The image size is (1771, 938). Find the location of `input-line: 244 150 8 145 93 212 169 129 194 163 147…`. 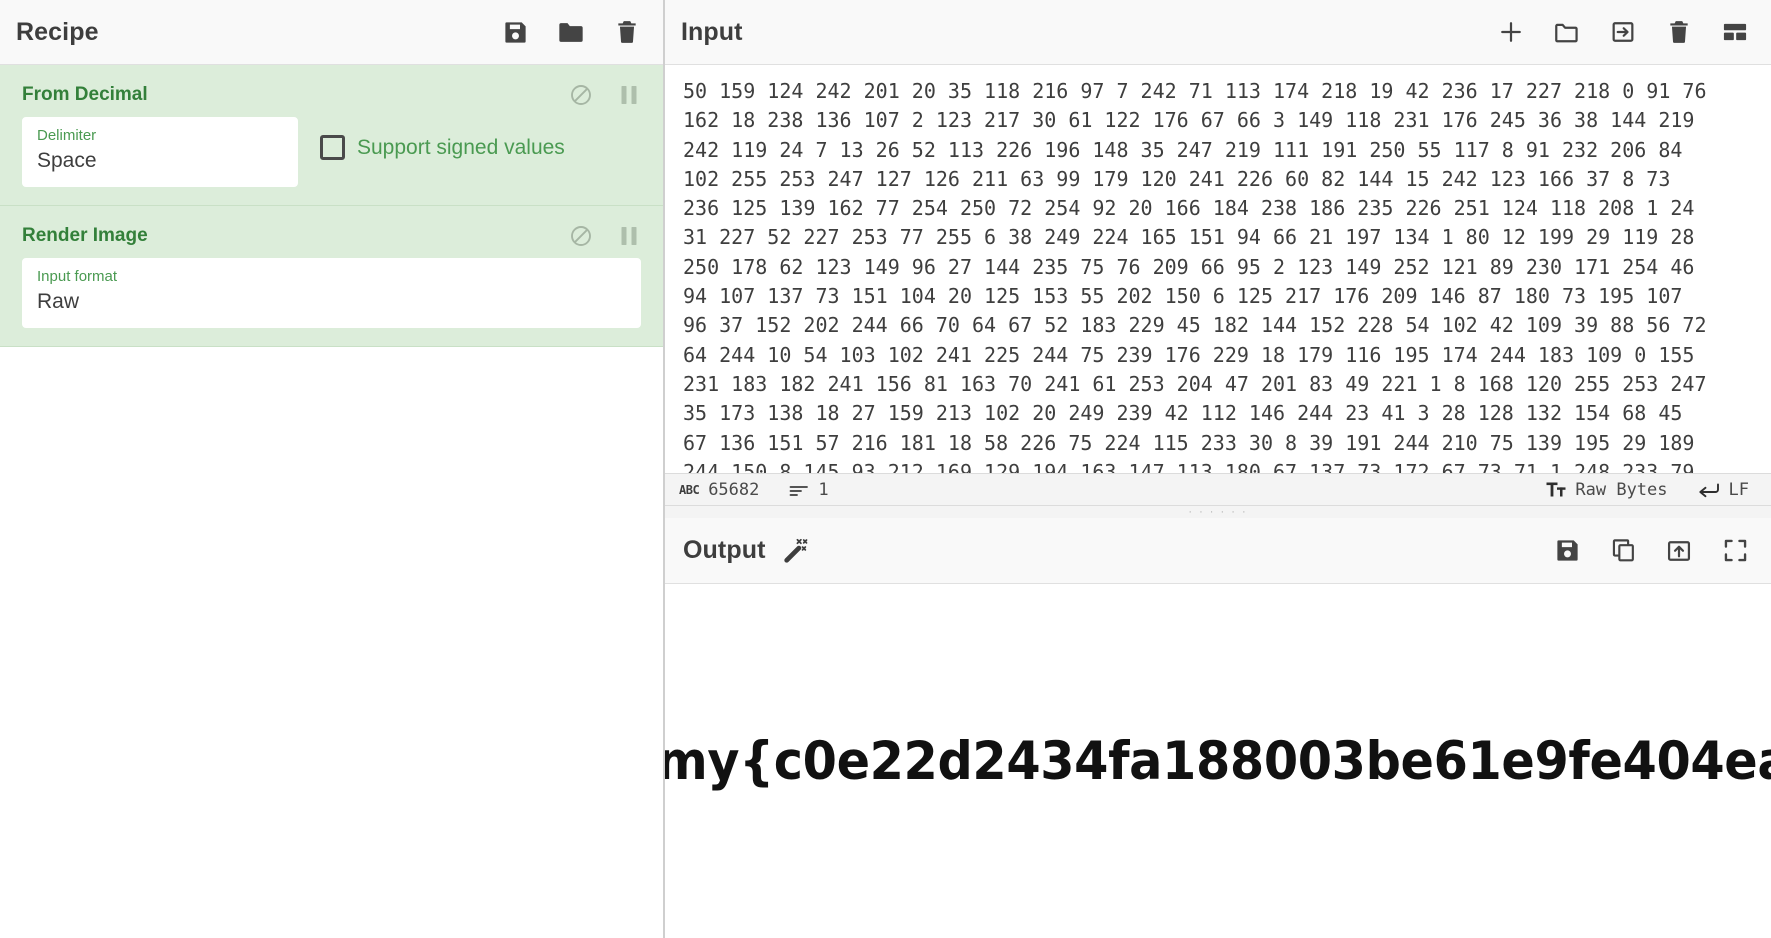

input-line: 244 150 8 145 93 212 169 129 194 163 147… is located at coordinates (1189, 466).